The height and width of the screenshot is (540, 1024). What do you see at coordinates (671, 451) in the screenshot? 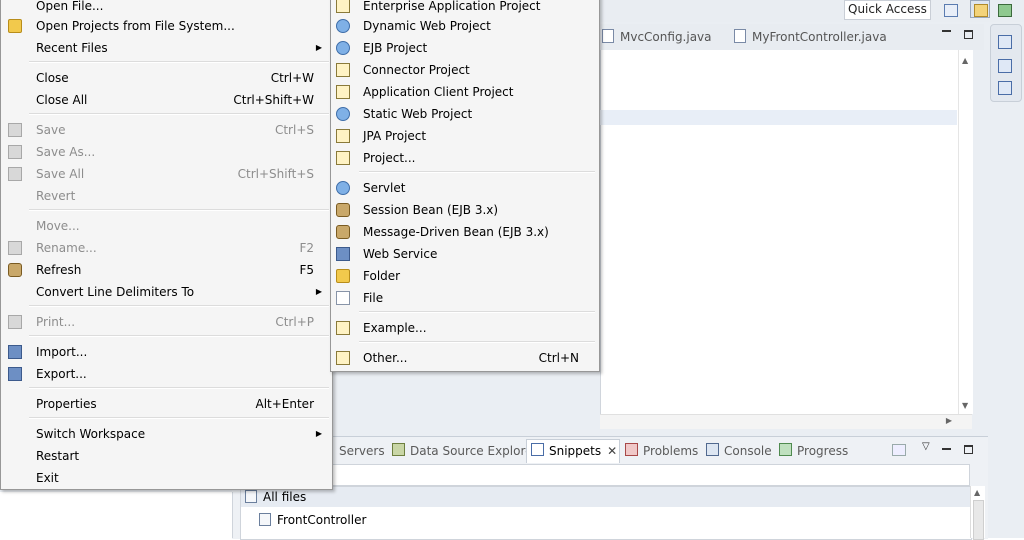
I see `tab-label: Problems` at bounding box center [671, 451].